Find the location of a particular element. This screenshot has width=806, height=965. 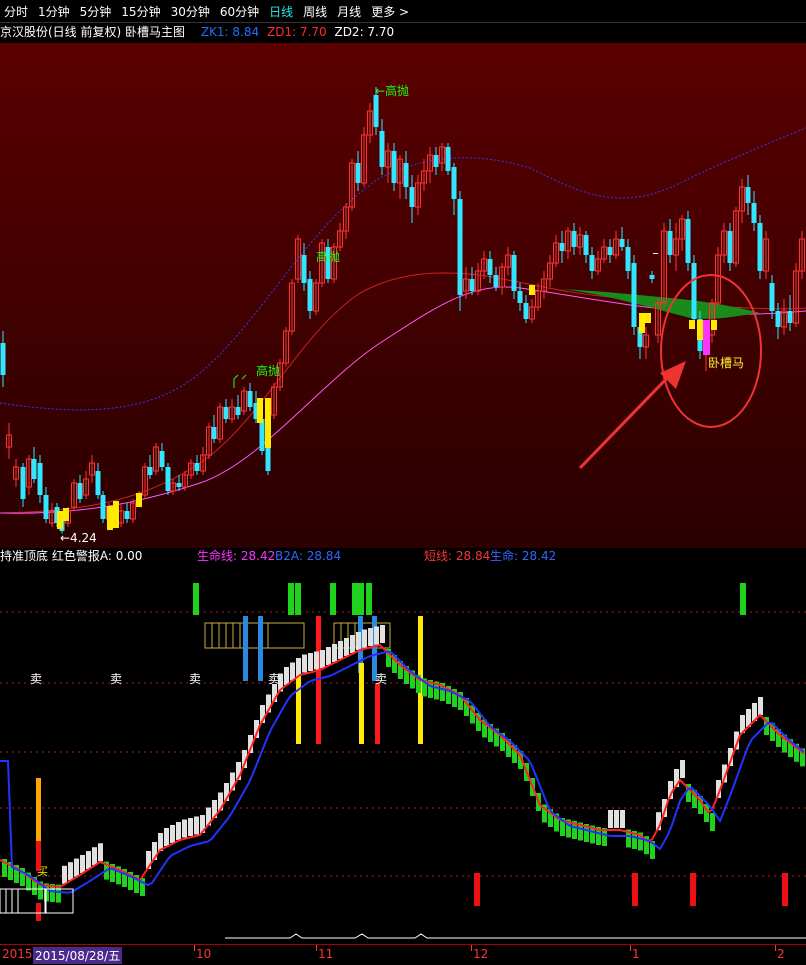

axis-month-2: 2 is located at coordinates (781, 954).